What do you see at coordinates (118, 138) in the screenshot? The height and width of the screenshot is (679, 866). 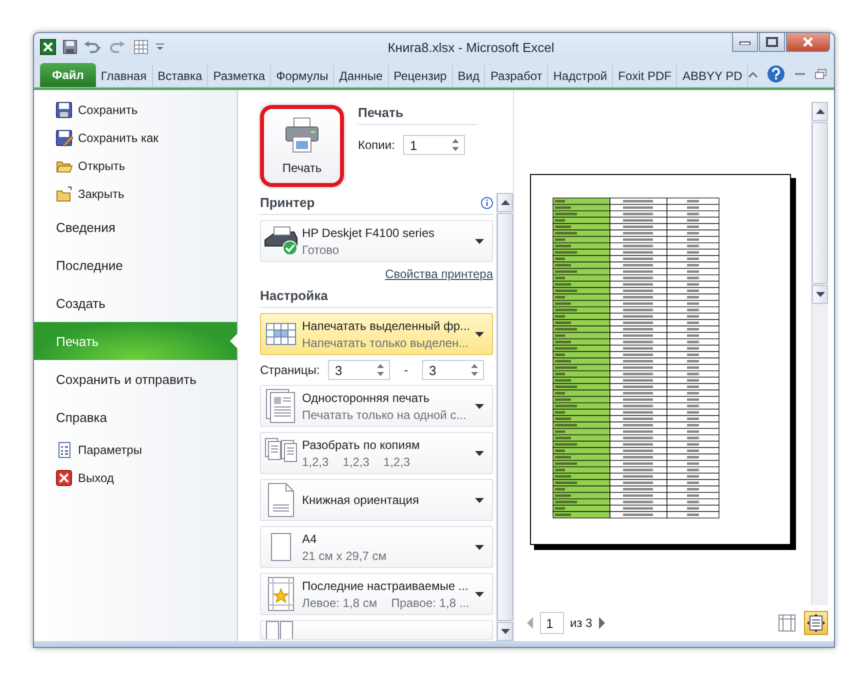 I see `menu-item: Сохранить как` at bounding box center [118, 138].